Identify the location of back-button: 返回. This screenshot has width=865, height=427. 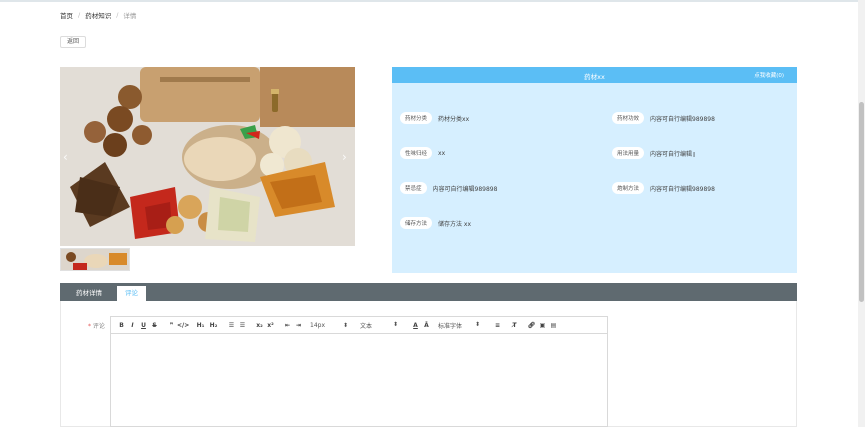
(73, 42).